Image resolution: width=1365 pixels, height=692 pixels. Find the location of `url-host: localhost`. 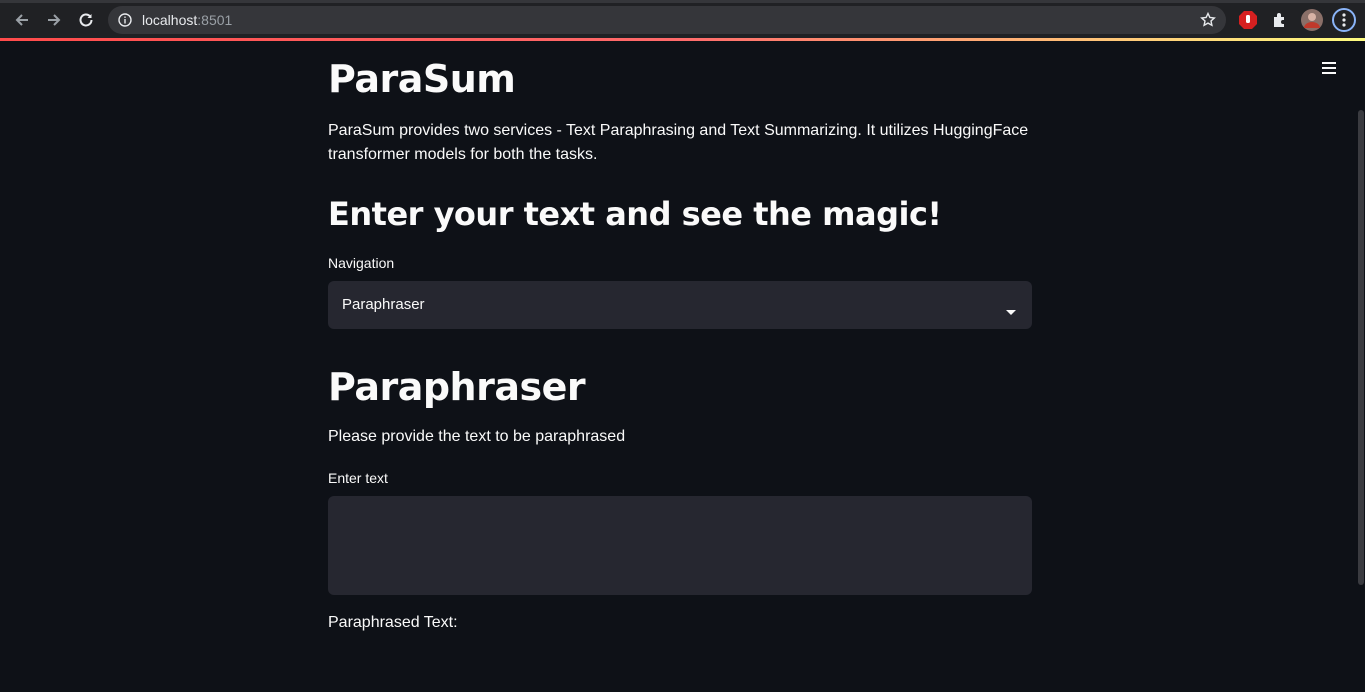

url-host: localhost is located at coordinates (170, 20).